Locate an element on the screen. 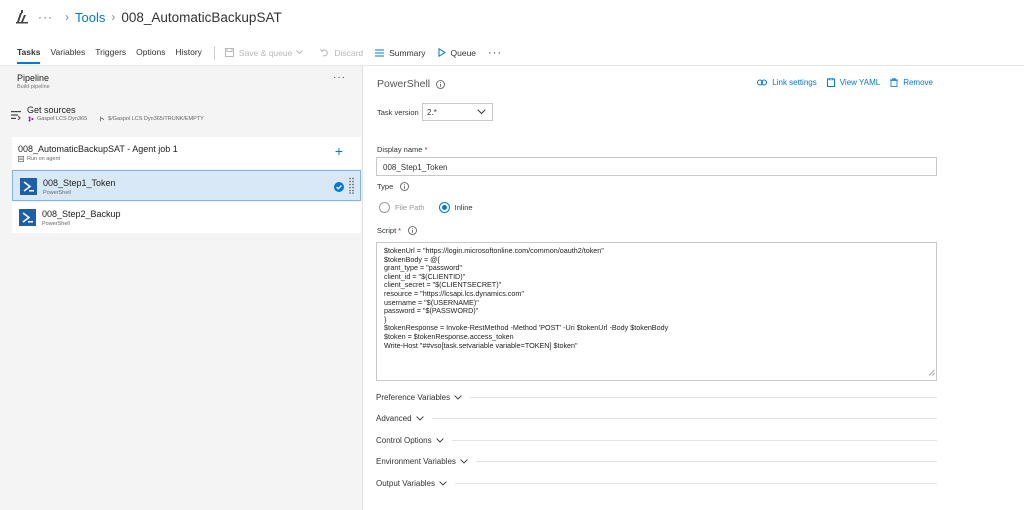 Image resolution: width=1024 pixels, height=510 pixels. breadcrumb-ellipsis: ··· is located at coordinates (45, 17).